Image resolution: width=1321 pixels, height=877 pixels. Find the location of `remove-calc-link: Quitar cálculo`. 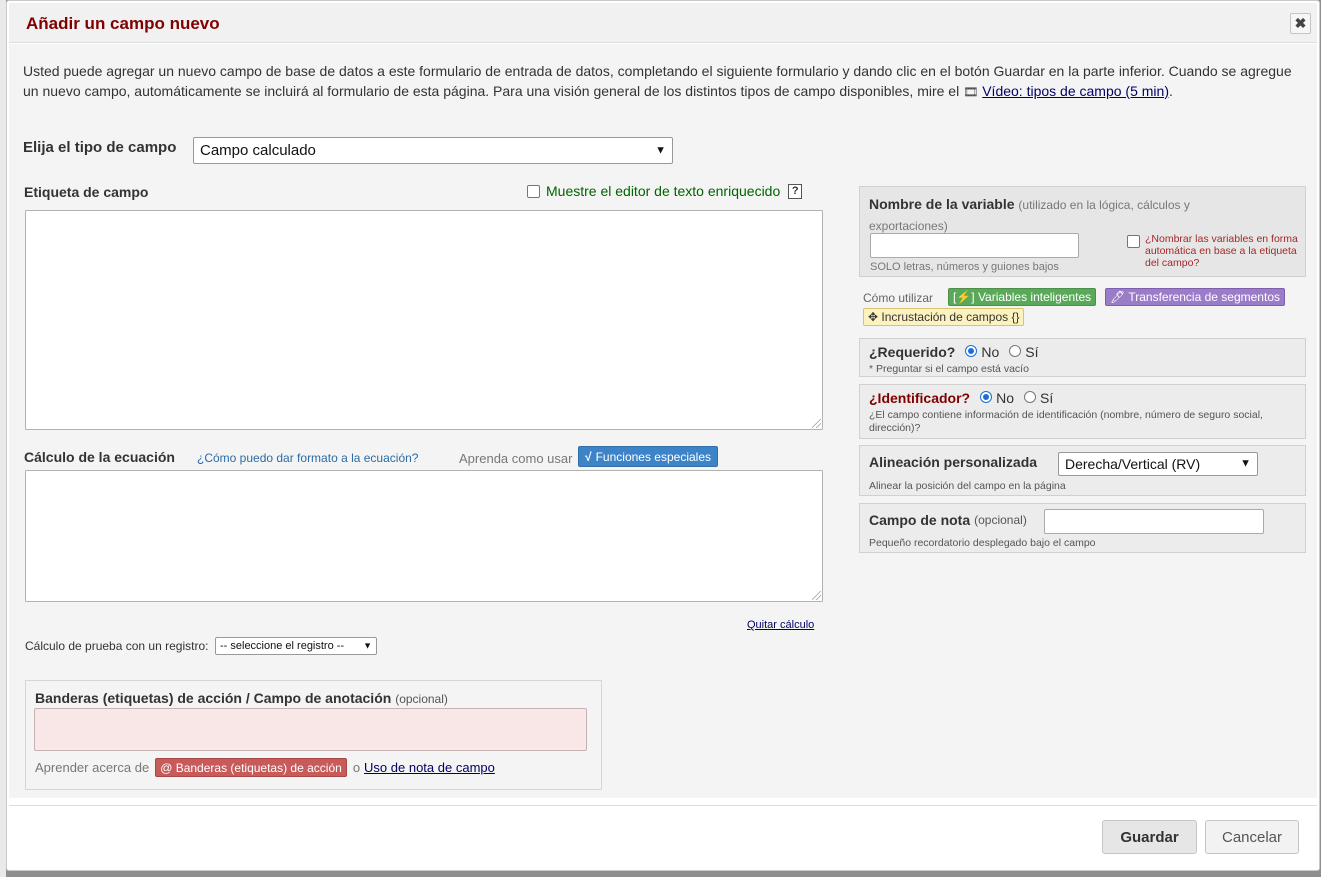

remove-calc-link: Quitar cálculo is located at coordinates (780, 625).